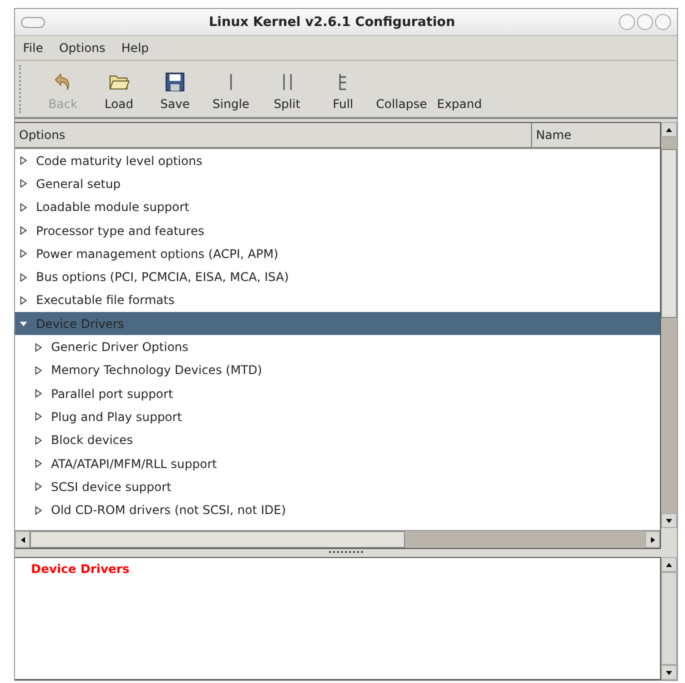 This screenshot has height=683, width=685. I want to click on scroll-right-icon, so click(652, 539).